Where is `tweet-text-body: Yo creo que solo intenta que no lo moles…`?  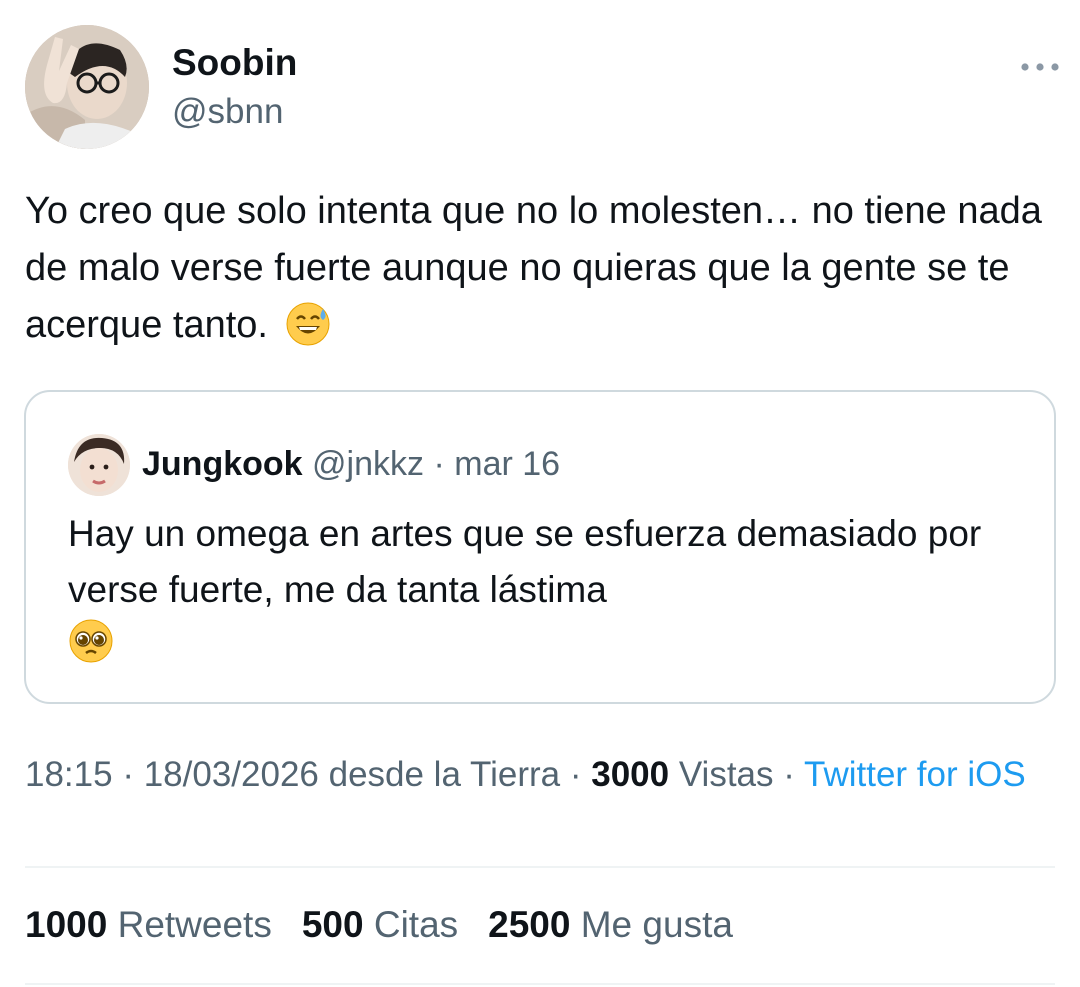 tweet-text-body: Yo creo que solo intenta que no lo moles… is located at coordinates (533, 268).